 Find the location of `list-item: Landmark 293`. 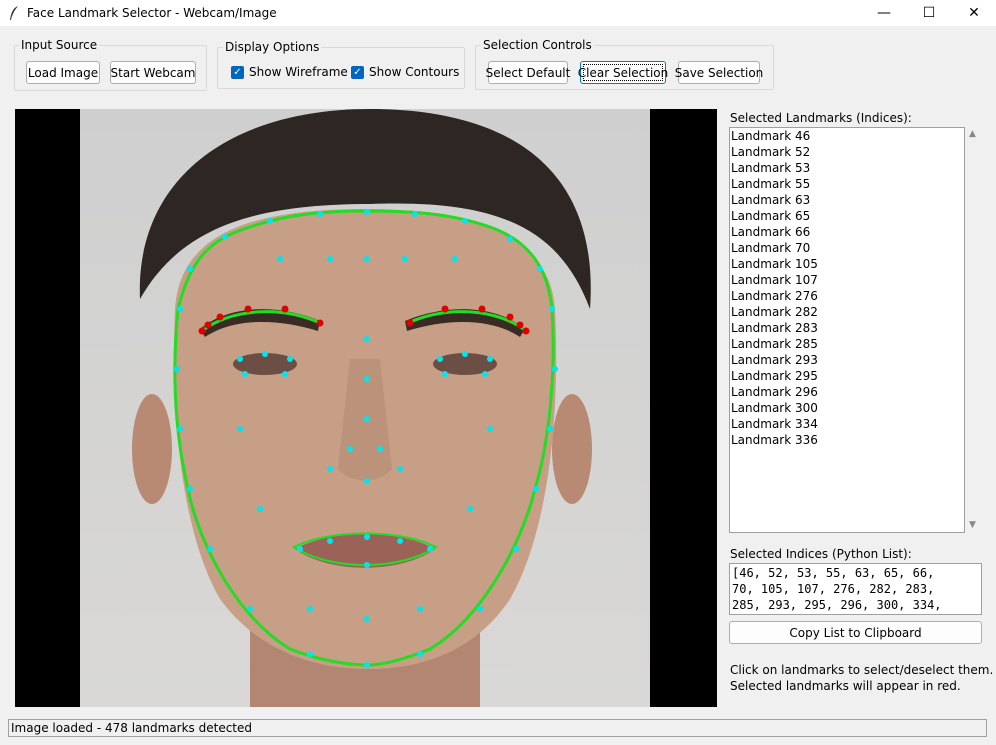

list-item: Landmark 293 is located at coordinates (847, 360).